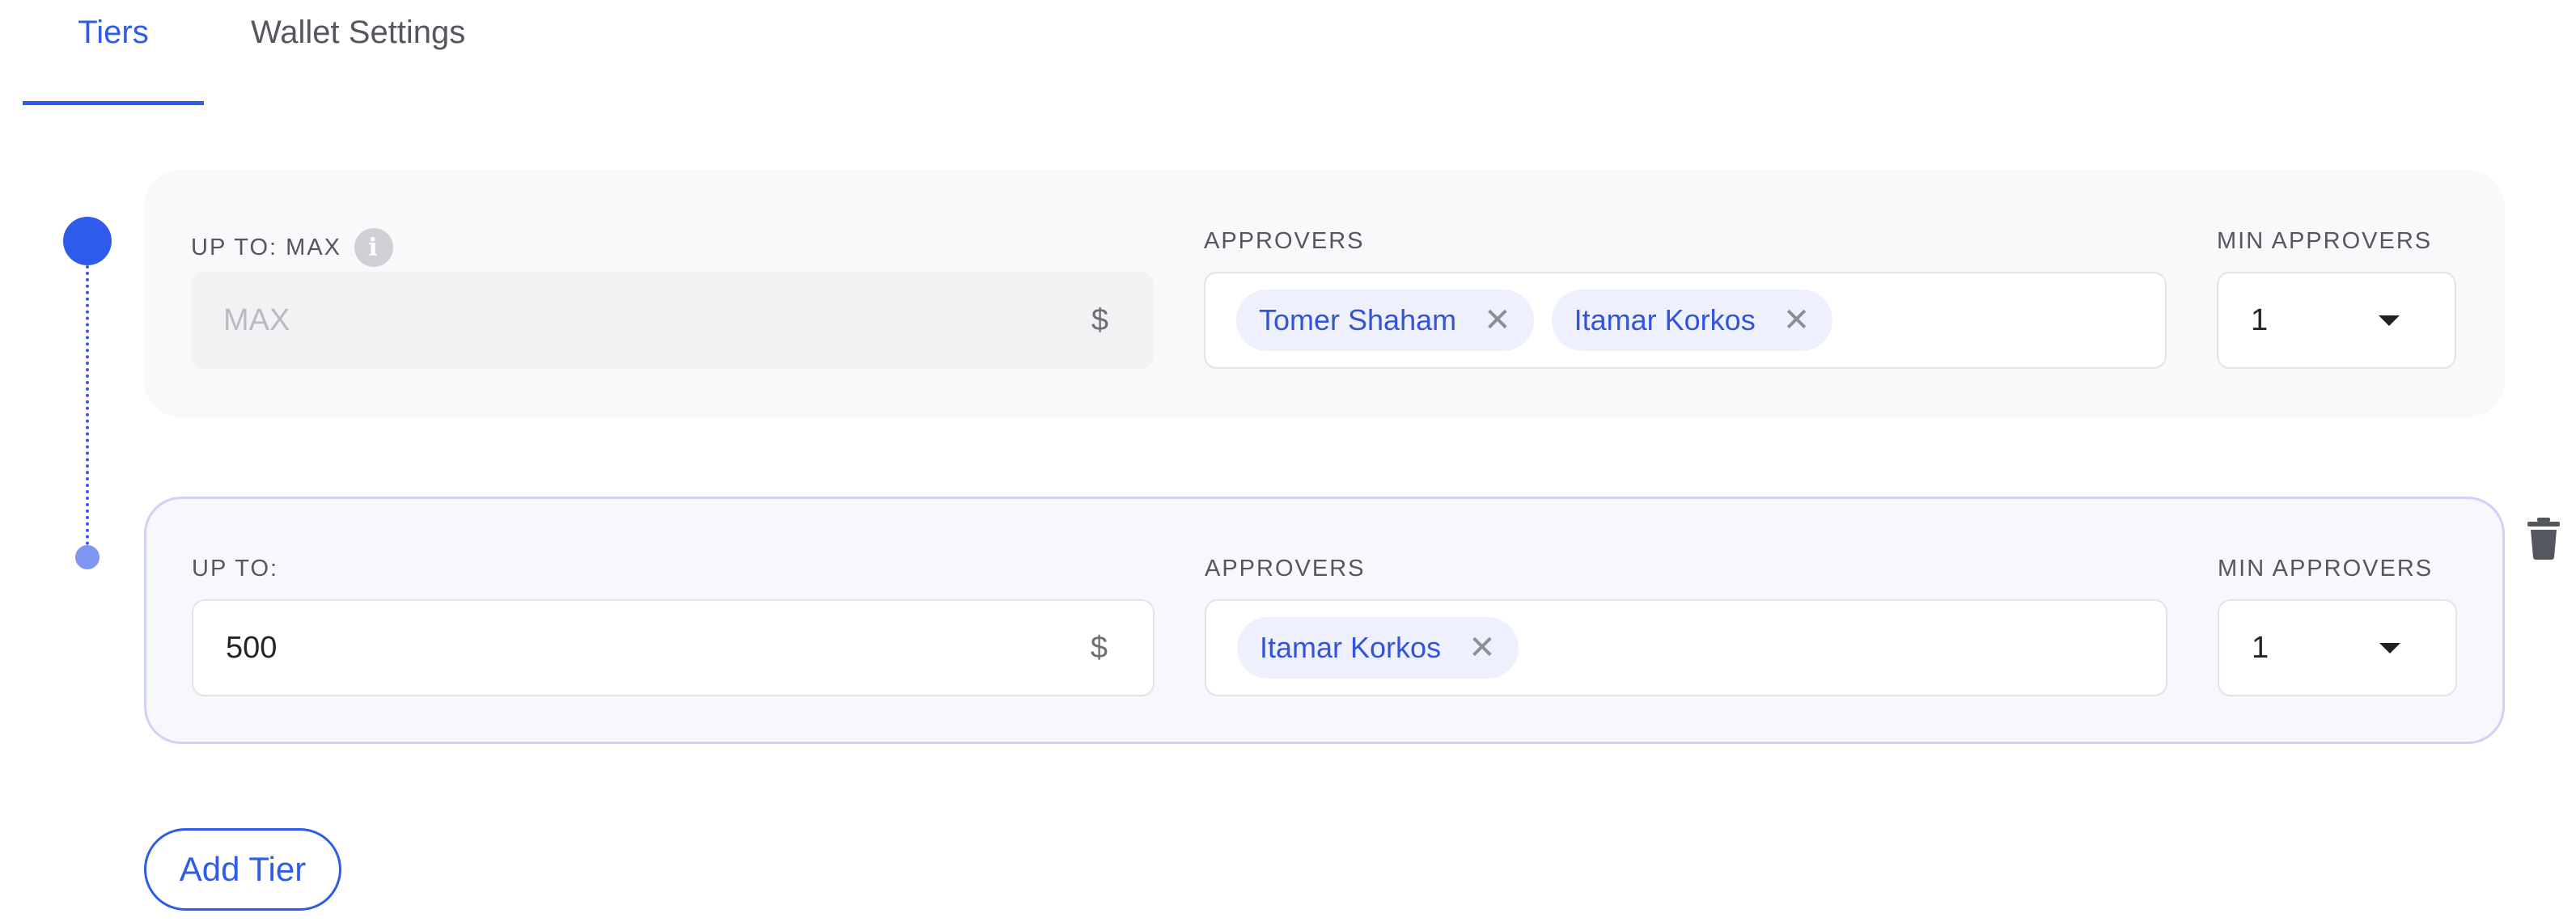 This screenshot has width=2576, height=922. What do you see at coordinates (373, 247) in the screenshot?
I see `info-icon: i` at bounding box center [373, 247].